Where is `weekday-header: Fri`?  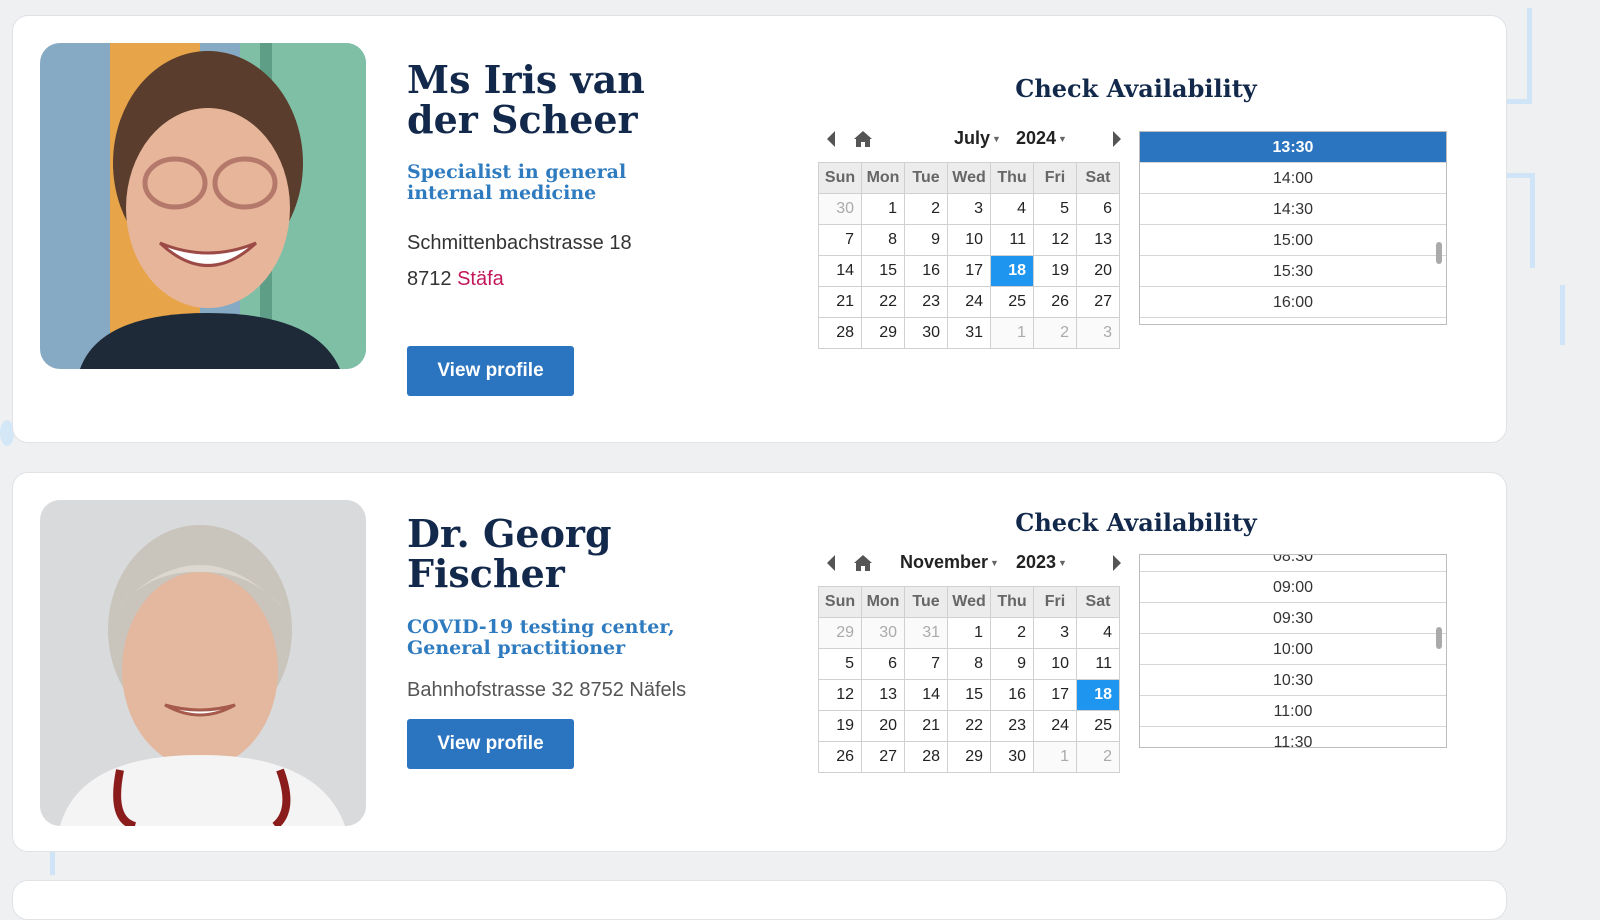
weekday-header: Fri is located at coordinates (1055, 178).